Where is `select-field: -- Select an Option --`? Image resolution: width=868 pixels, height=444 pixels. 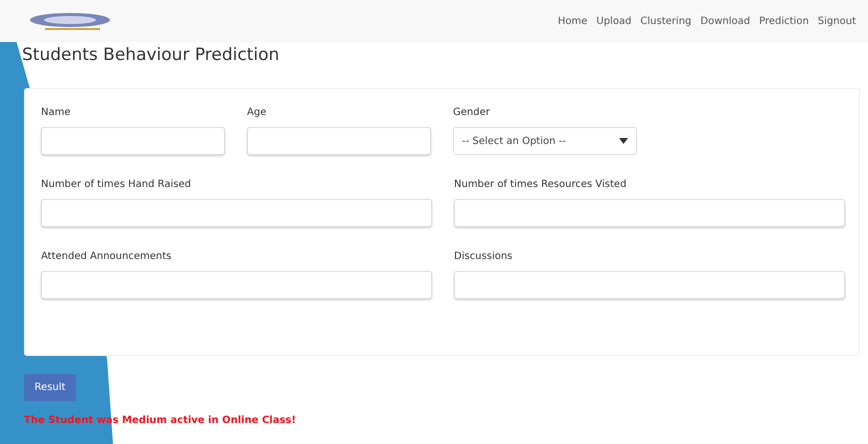
select-field: -- Select an Option -- is located at coordinates (545, 141).